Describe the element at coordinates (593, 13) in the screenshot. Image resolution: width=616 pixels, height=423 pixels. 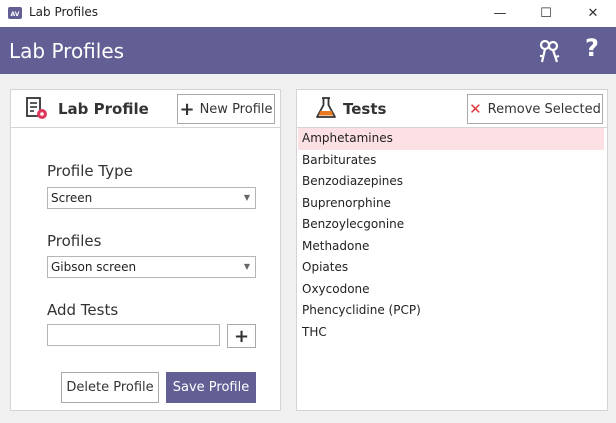
I see `close-button: ✕` at that location.